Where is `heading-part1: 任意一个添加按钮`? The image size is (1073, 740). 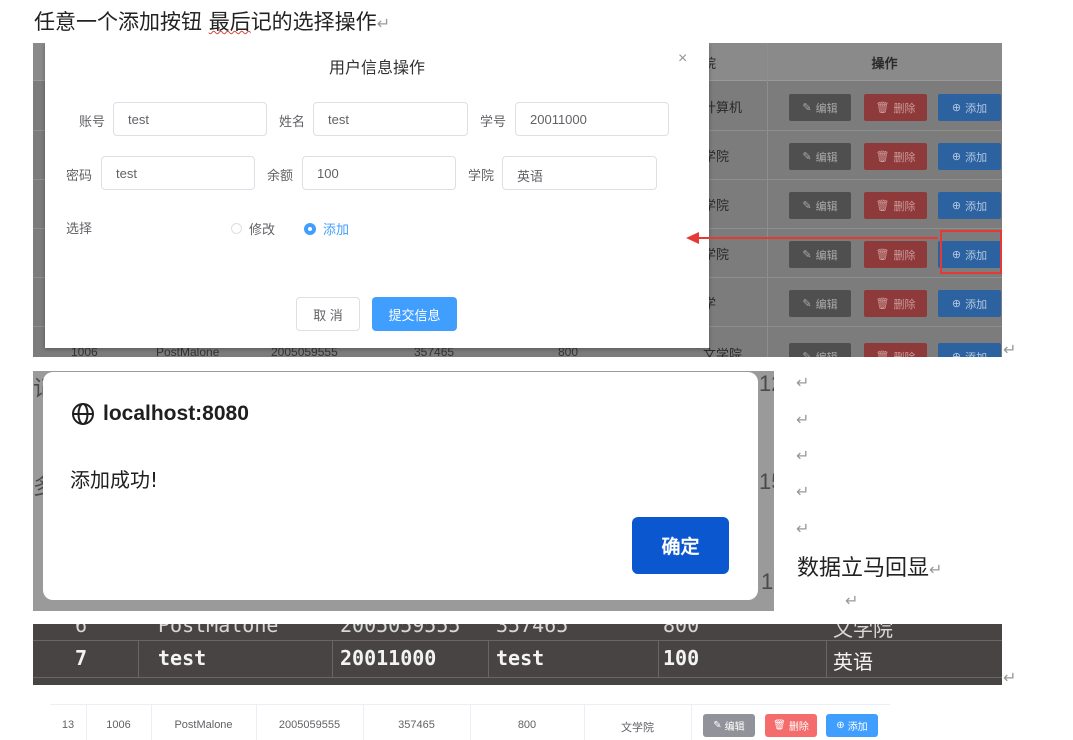
heading-part1: 任意一个添加按钮 is located at coordinates (121, 22).